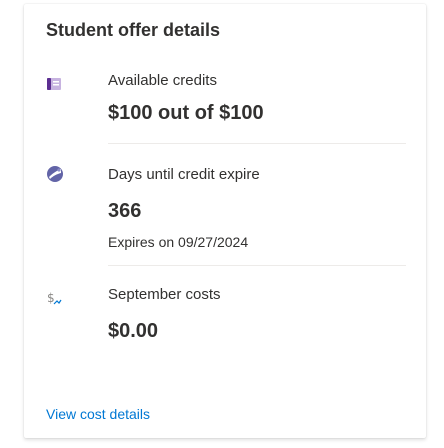  I want to click on credit-card-icon, so click(54, 84).